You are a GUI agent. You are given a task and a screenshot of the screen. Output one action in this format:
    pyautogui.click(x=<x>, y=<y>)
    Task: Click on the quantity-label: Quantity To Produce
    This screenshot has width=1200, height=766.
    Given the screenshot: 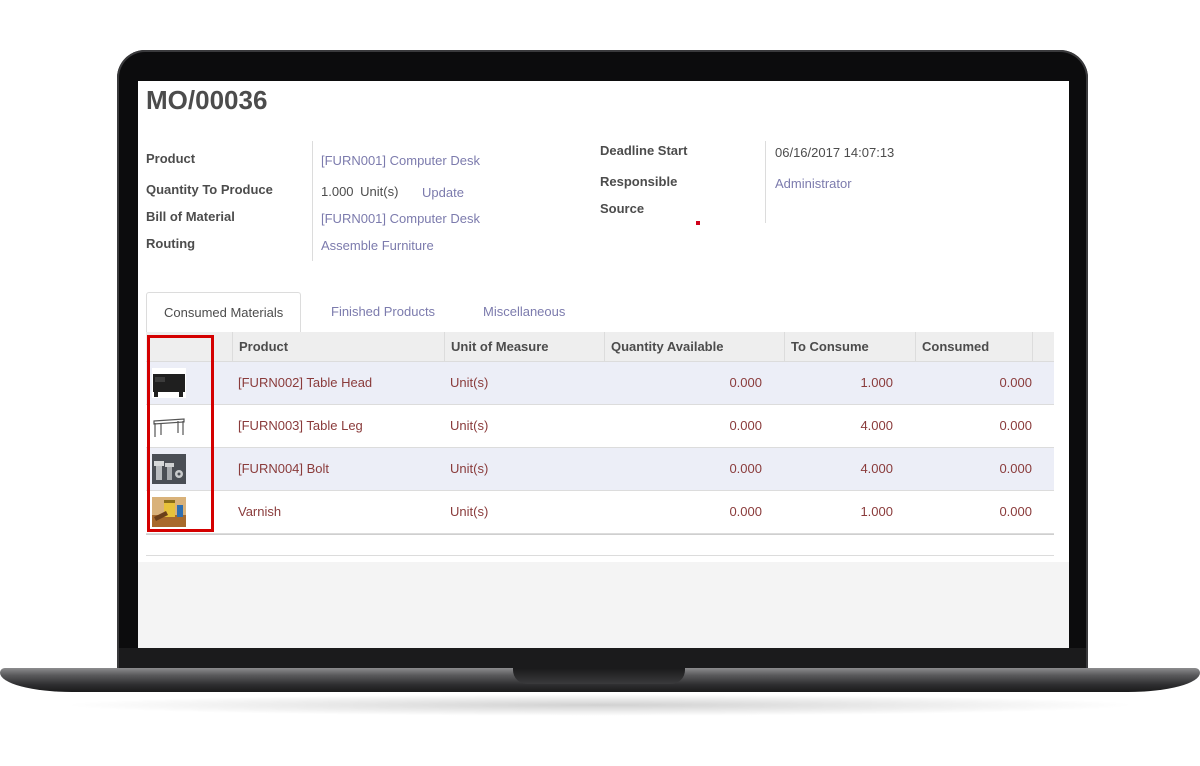 What is the action you would take?
    pyautogui.click(x=209, y=189)
    